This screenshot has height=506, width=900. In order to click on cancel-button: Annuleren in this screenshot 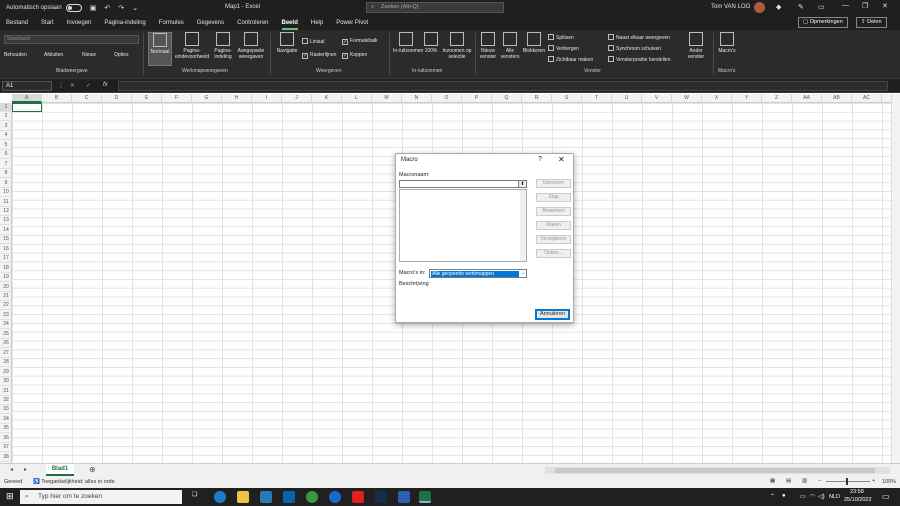, I will do `click(552, 314)`.